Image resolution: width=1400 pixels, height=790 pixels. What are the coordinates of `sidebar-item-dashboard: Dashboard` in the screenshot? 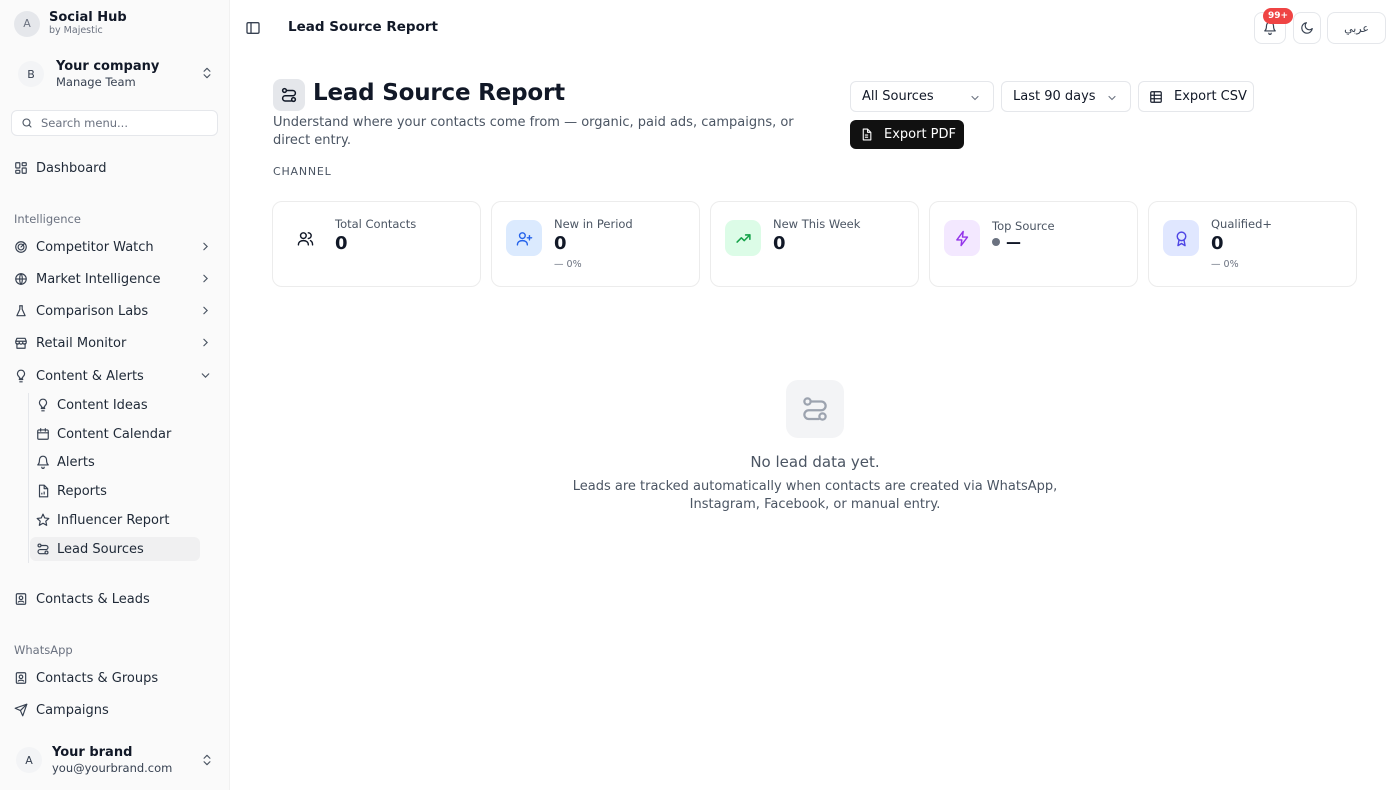 It's located at (114, 168).